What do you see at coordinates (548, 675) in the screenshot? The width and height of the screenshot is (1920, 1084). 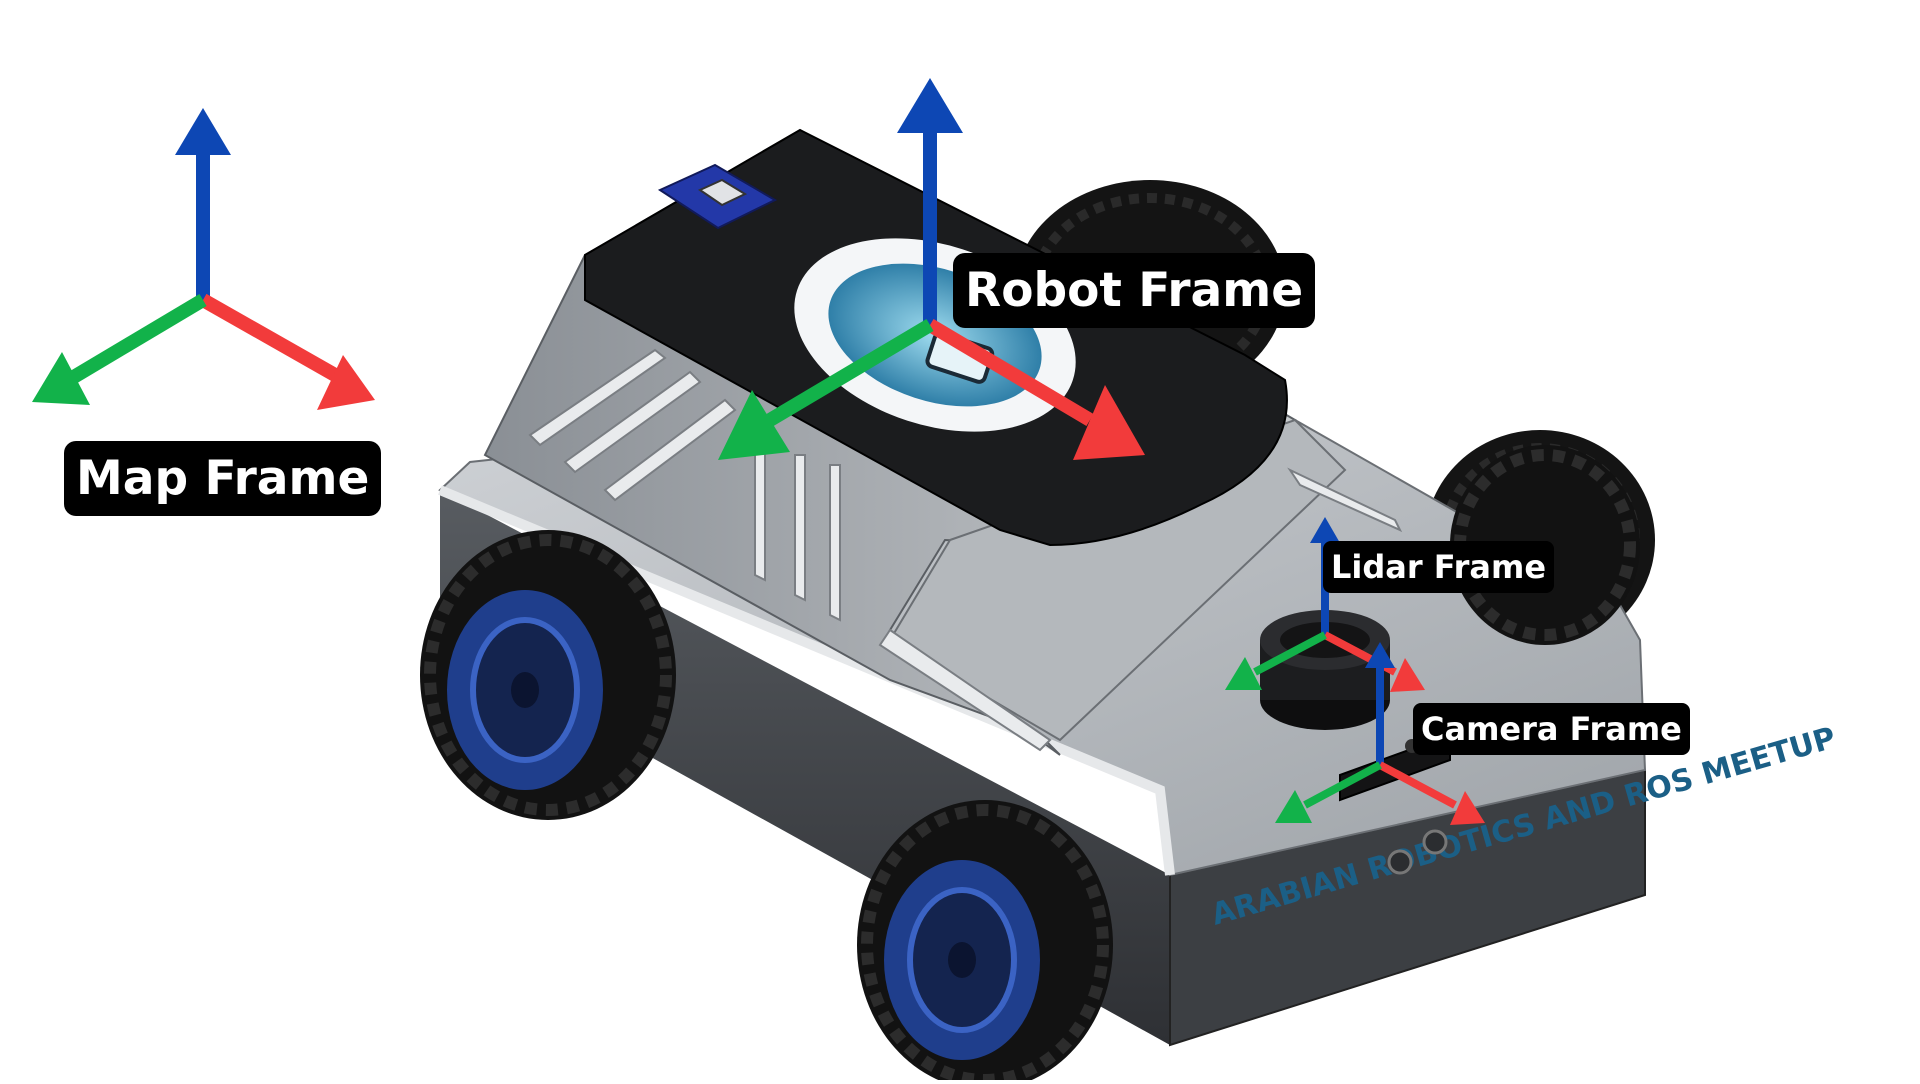 I see `front-left-wheel` at bounding box center [548, 675].